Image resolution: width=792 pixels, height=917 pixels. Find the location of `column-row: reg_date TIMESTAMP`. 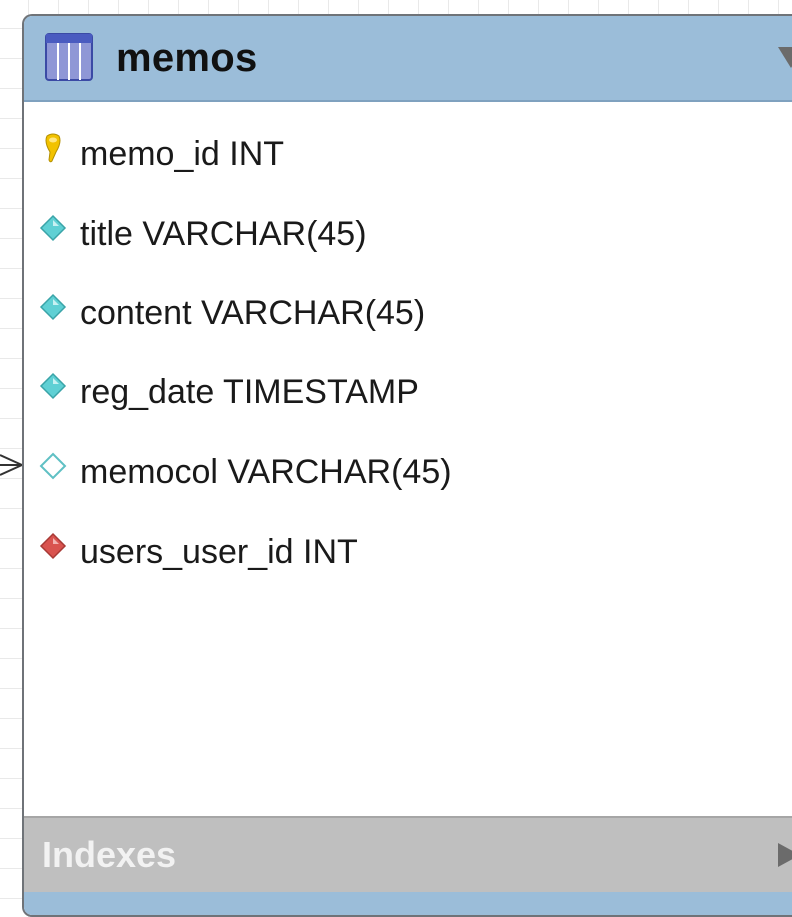

column-row: reg_date TIMESTAMP is located at coordinates (404, 388).